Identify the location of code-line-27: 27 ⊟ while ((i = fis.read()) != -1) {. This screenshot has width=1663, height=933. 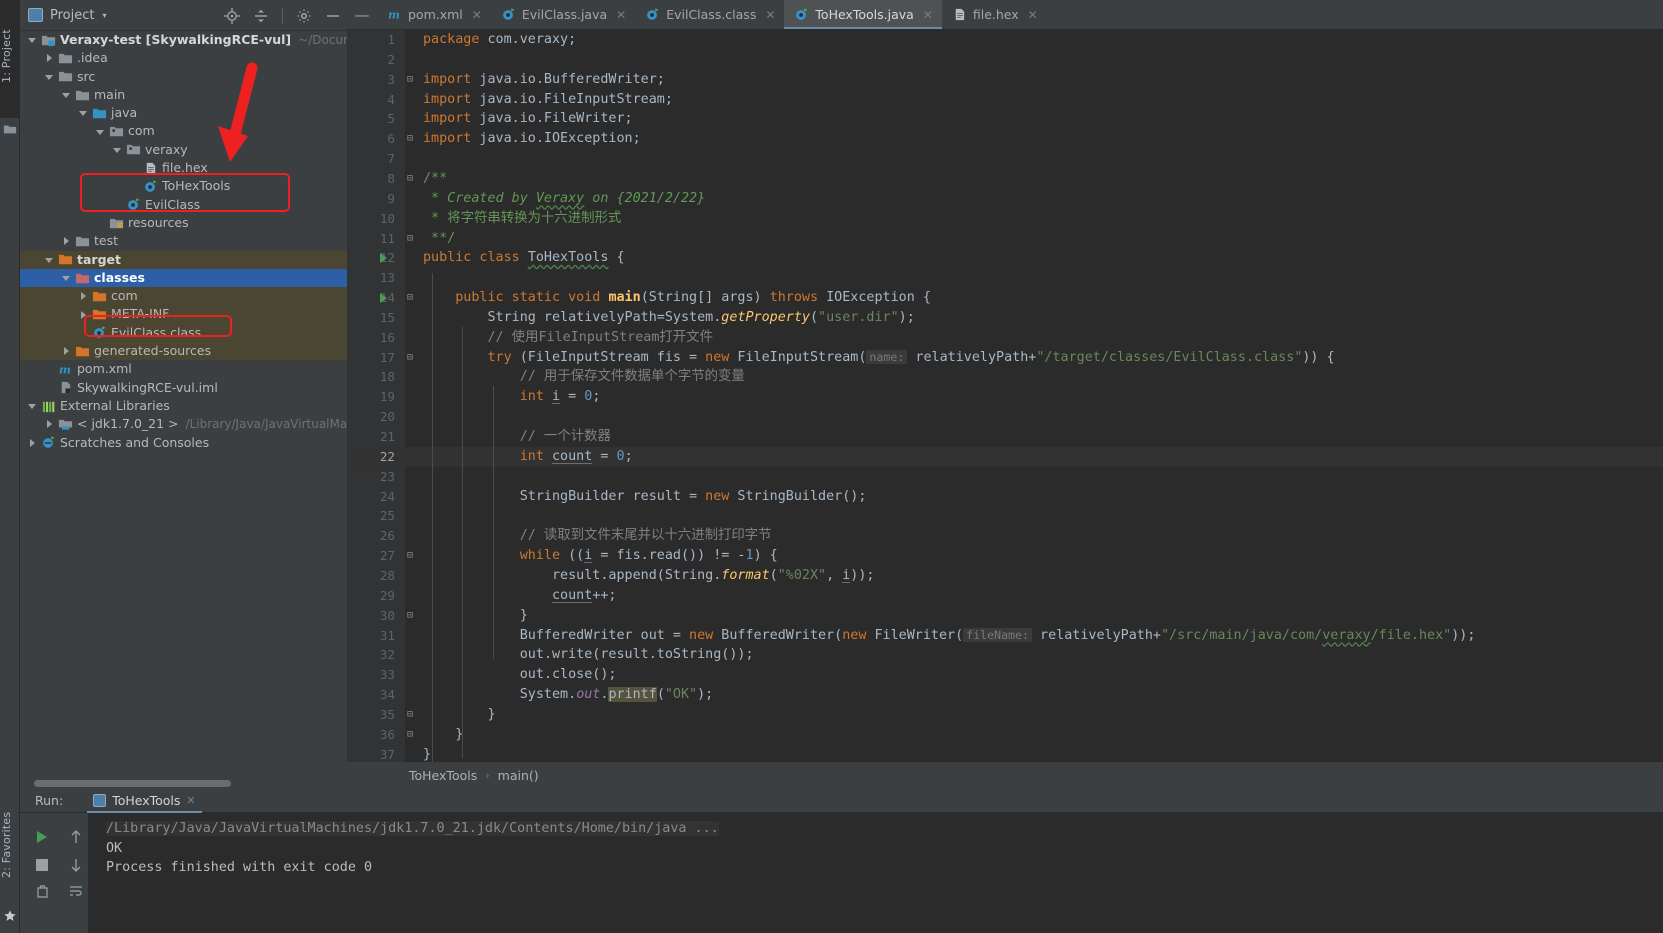
(1005, 556).